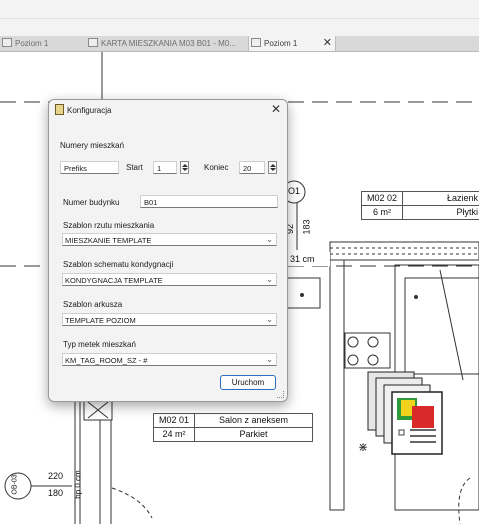  Describe the element at coordinates (253, 420) in the screenshot. I see `room-name: Salon z aneksem` at that location.